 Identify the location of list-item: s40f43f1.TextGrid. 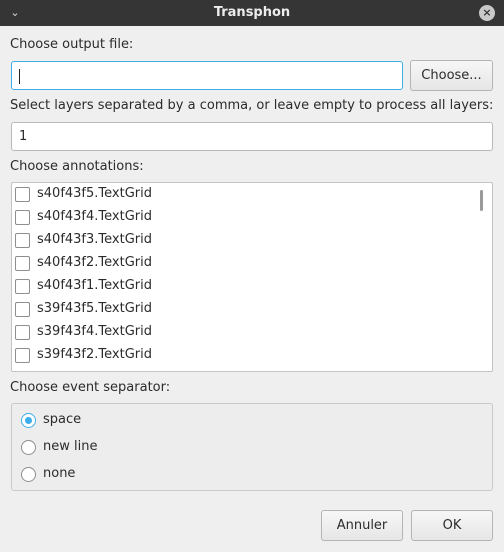
(242, 286).